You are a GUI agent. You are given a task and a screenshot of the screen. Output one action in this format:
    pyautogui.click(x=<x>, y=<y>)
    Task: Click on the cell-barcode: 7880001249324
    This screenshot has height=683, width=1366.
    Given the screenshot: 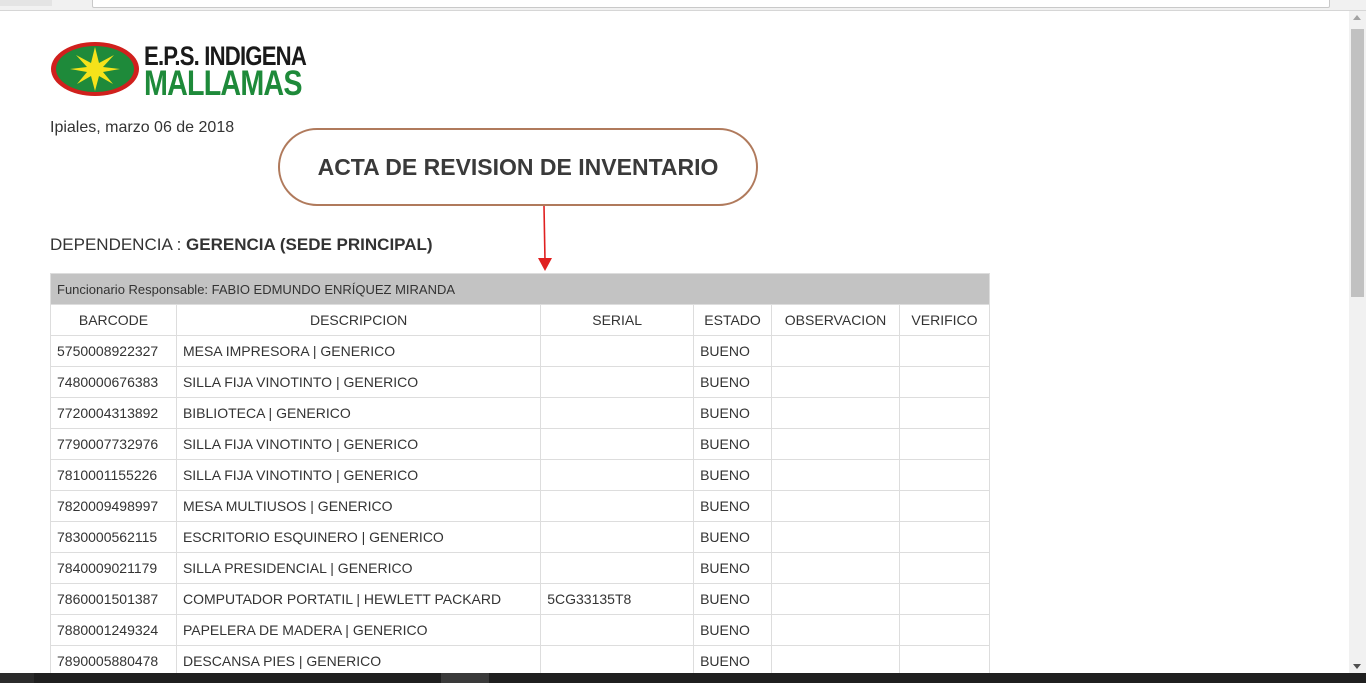 What is the action you would take?
    pyautogui.click(x=113, y=630)
    